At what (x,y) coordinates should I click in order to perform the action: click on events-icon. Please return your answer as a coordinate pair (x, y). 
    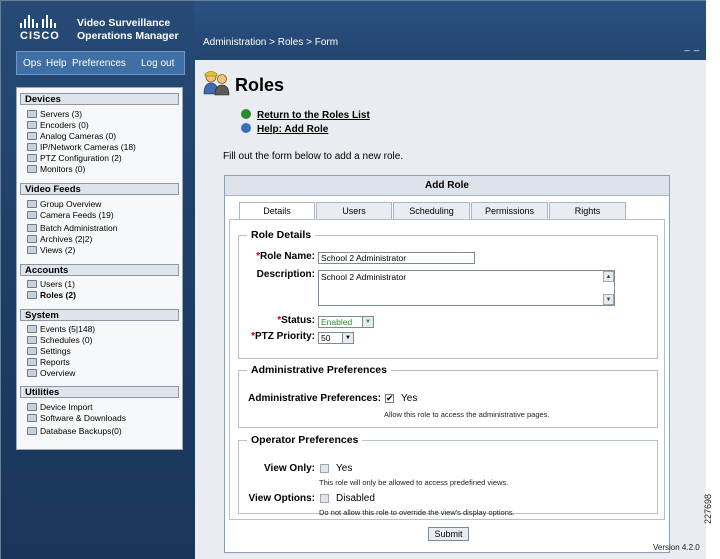
    Looking at the image, I should click on (32, 329).